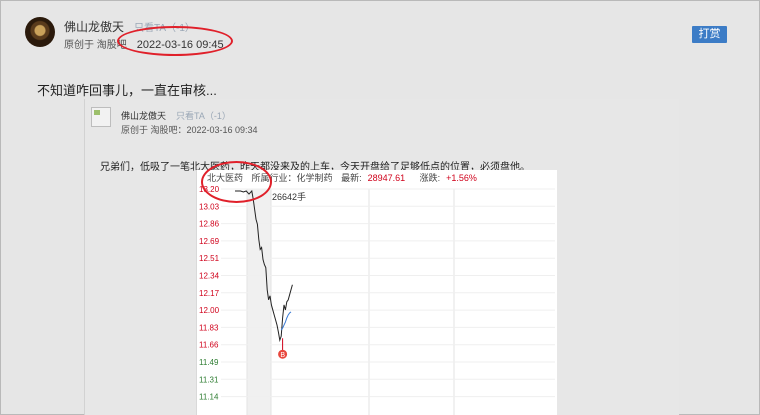 The width and height of the screenshot is (760, 415). What do you see at coordinates (289, 196) in the screenshot?
I see `volume-label: 26642手` at bounding box center [289, 196].